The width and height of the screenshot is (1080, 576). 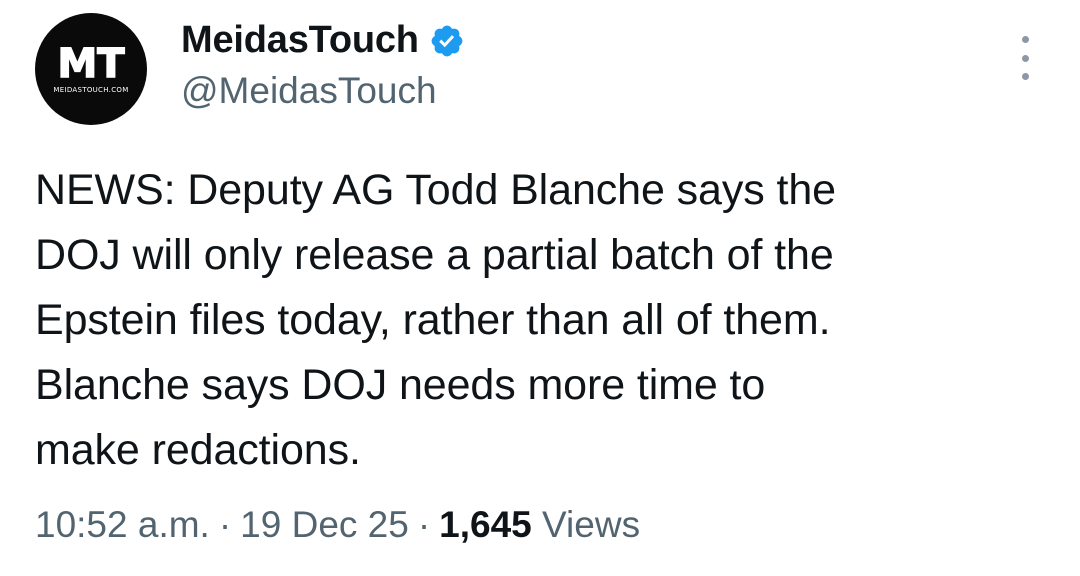 I want to click on name-row: MeidasTouch, so click(x=323, y=40).